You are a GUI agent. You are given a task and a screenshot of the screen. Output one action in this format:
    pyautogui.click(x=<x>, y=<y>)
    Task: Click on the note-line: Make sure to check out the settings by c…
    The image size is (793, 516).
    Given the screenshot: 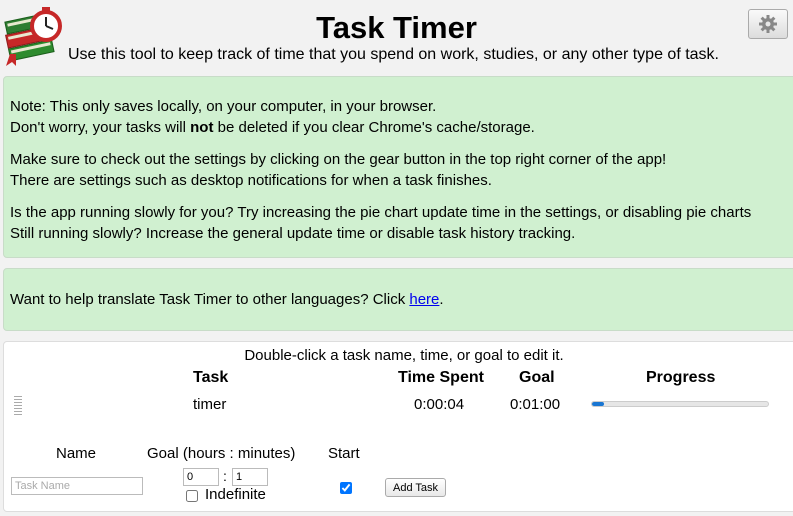 What is the action you would take?
    pyautogui.click(x=338, y=159)
    